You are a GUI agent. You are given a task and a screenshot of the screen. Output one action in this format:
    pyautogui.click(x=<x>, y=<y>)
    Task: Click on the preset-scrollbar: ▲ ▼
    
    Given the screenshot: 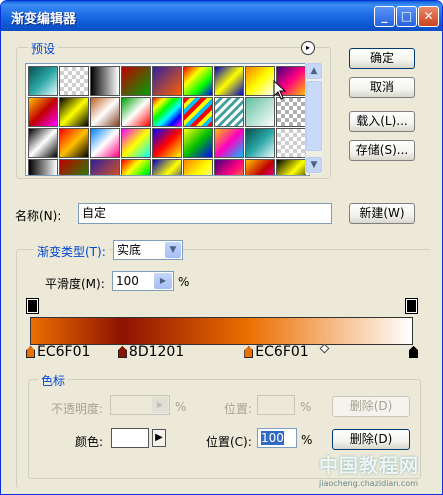 What is the action you would take?
    pyautogui.click(x=314, y=118)
    